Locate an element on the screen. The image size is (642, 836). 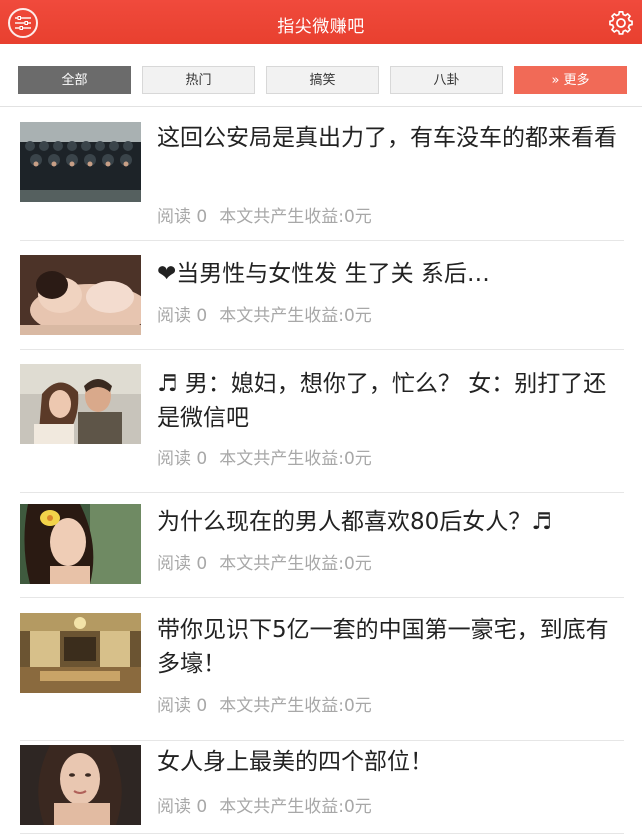
article-title: 这回公安局是真出力了，有车没车的都来看看 is located at coordinates (387, 138).